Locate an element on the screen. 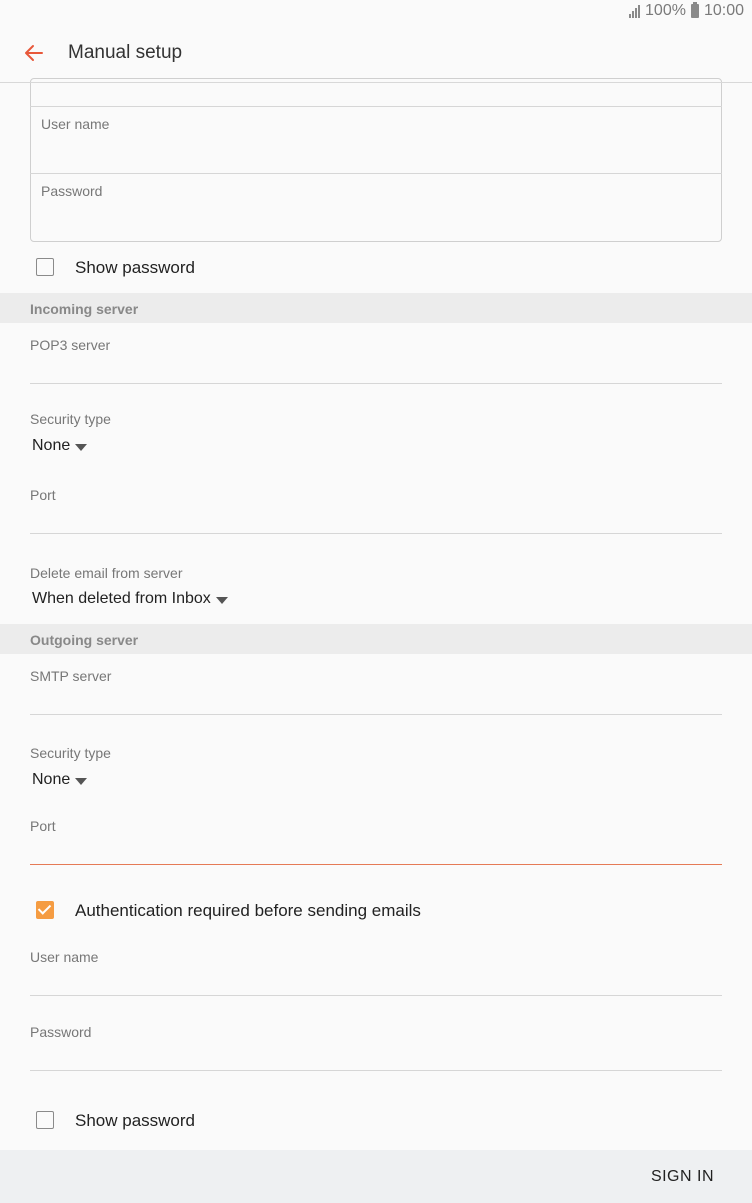  smtp-show-password-checkbox is located at coordinates (45, 1120).